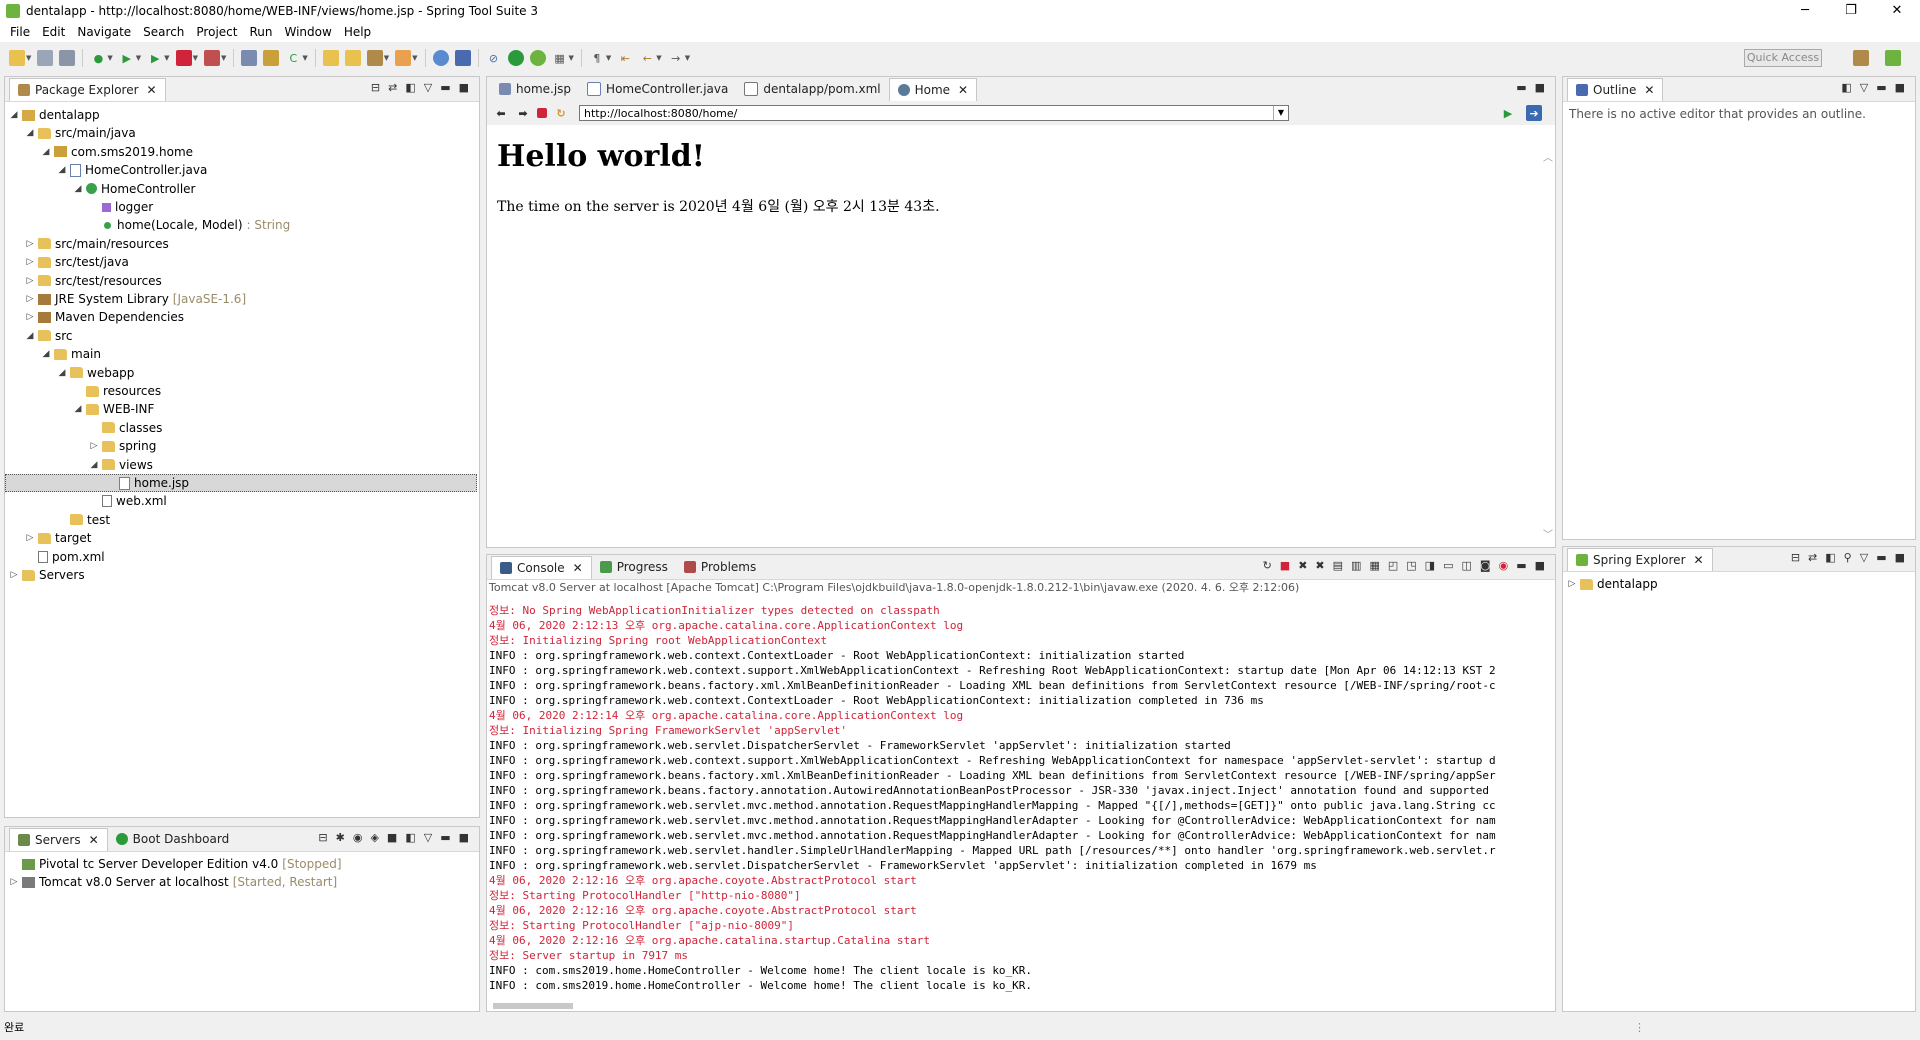 This screenshot has height=1040, width=1920. I want to click on tree-item-src-test-resources: ▷ src/test/resources, so click(93, 281).